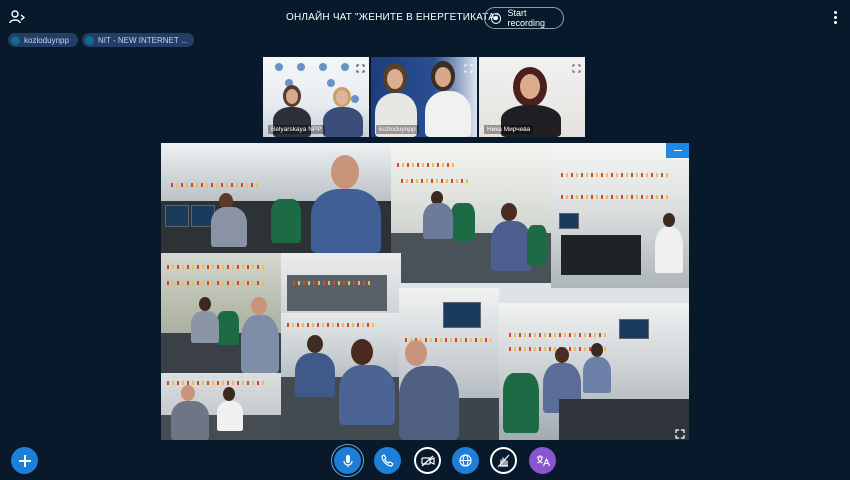 This screenshot has height=480, width=850. What do you see at coordinates (296, 129) in the screenshot?
I see `participant-name: Belyarskaya NPP` at bounding box center [296, 129].